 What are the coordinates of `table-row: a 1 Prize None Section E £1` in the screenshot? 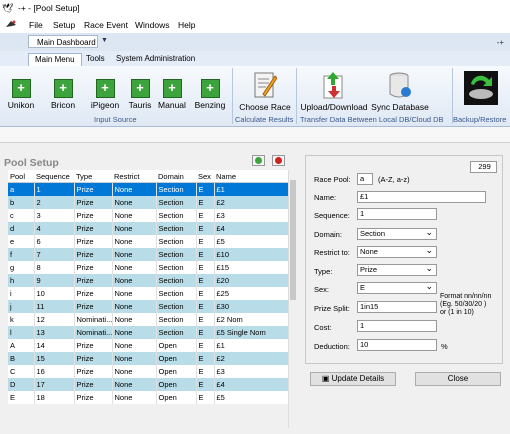 It's located at (148, 189).